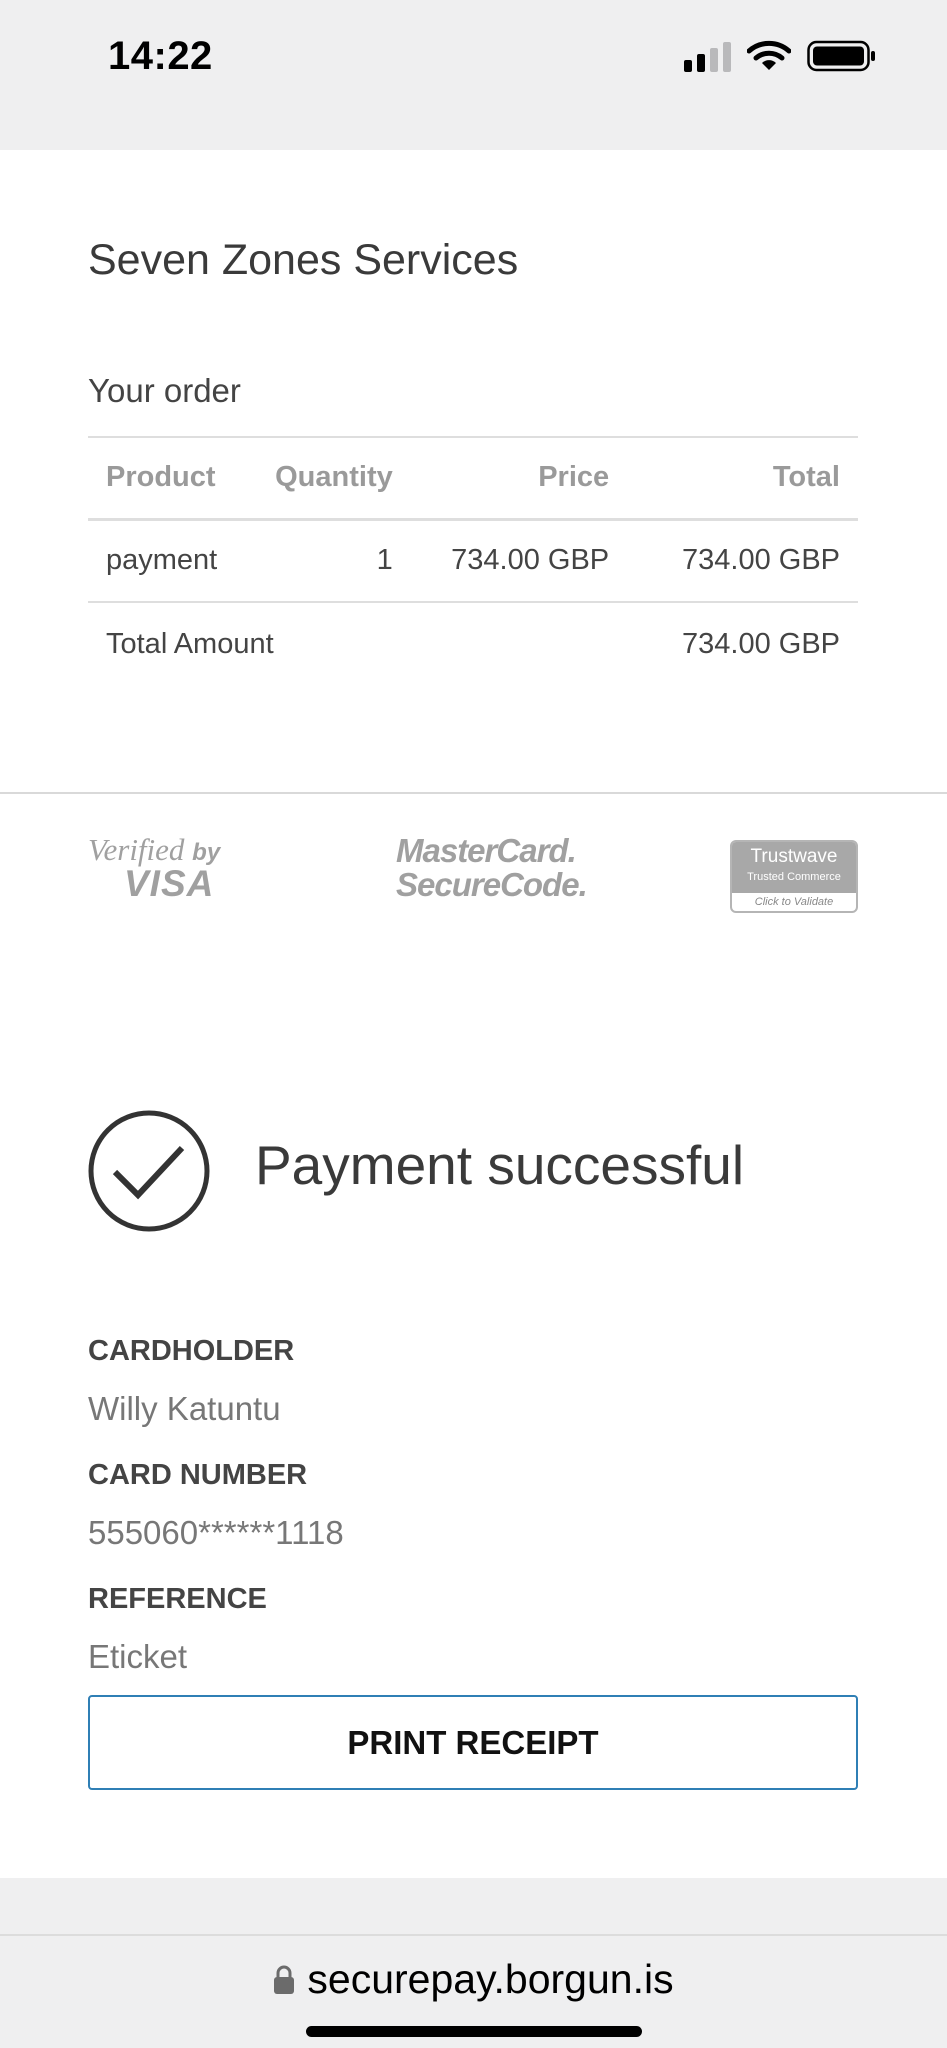 This screenshot has height=2048, width=947. What do you see at coordinates (769, 55) in the screenshot?
I see `wifi-icon` at bounding box center [769, 55].